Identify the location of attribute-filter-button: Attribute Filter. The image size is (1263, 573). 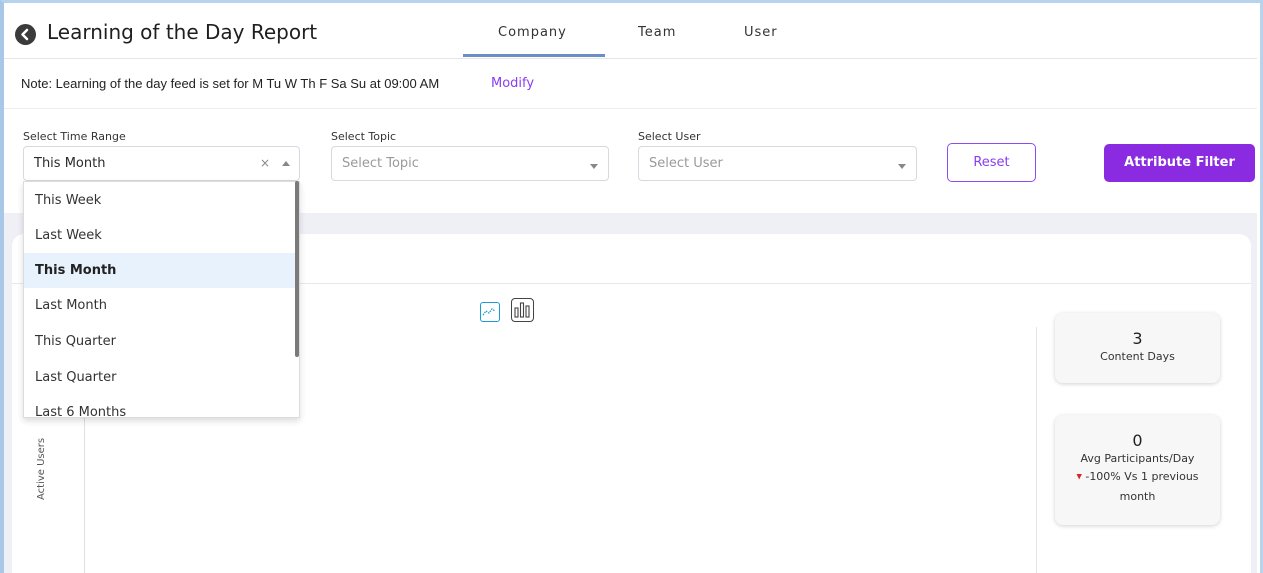
(1179, 163).